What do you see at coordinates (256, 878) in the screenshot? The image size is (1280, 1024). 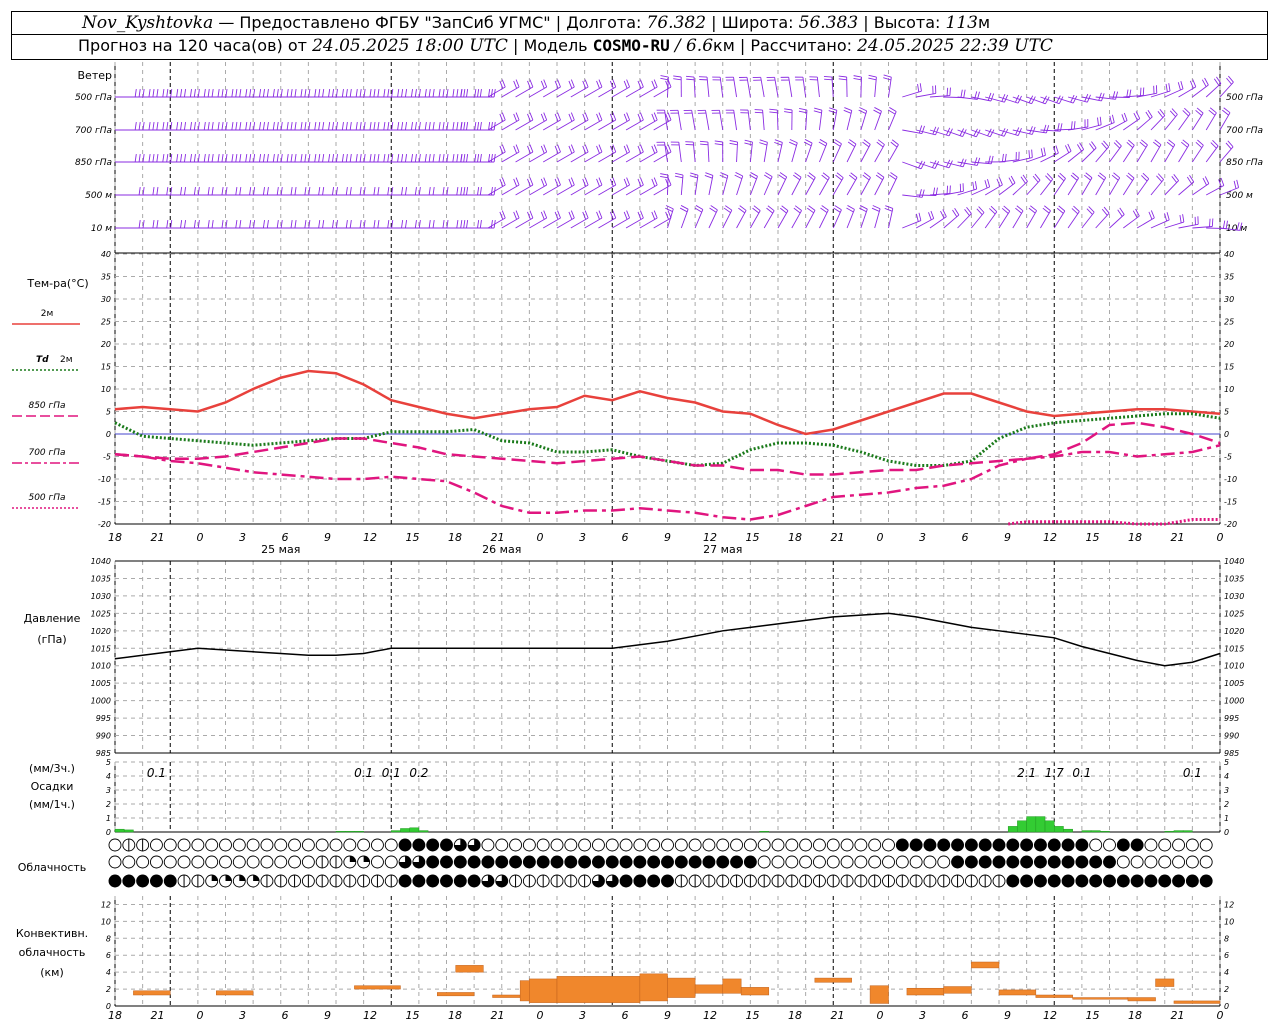 I see `cloud-fill-1q` at bounding box center [256, 878].